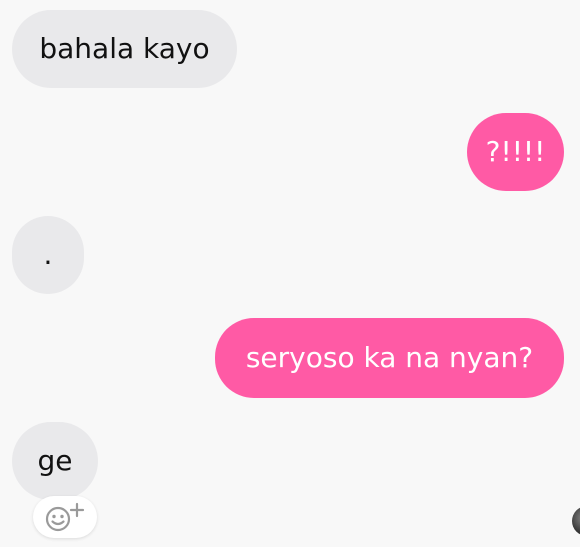 The width and height of the screenshot is (580, 547). I want to click on outgoing-message: seryoso ka na nyan?, so click(389, 358).